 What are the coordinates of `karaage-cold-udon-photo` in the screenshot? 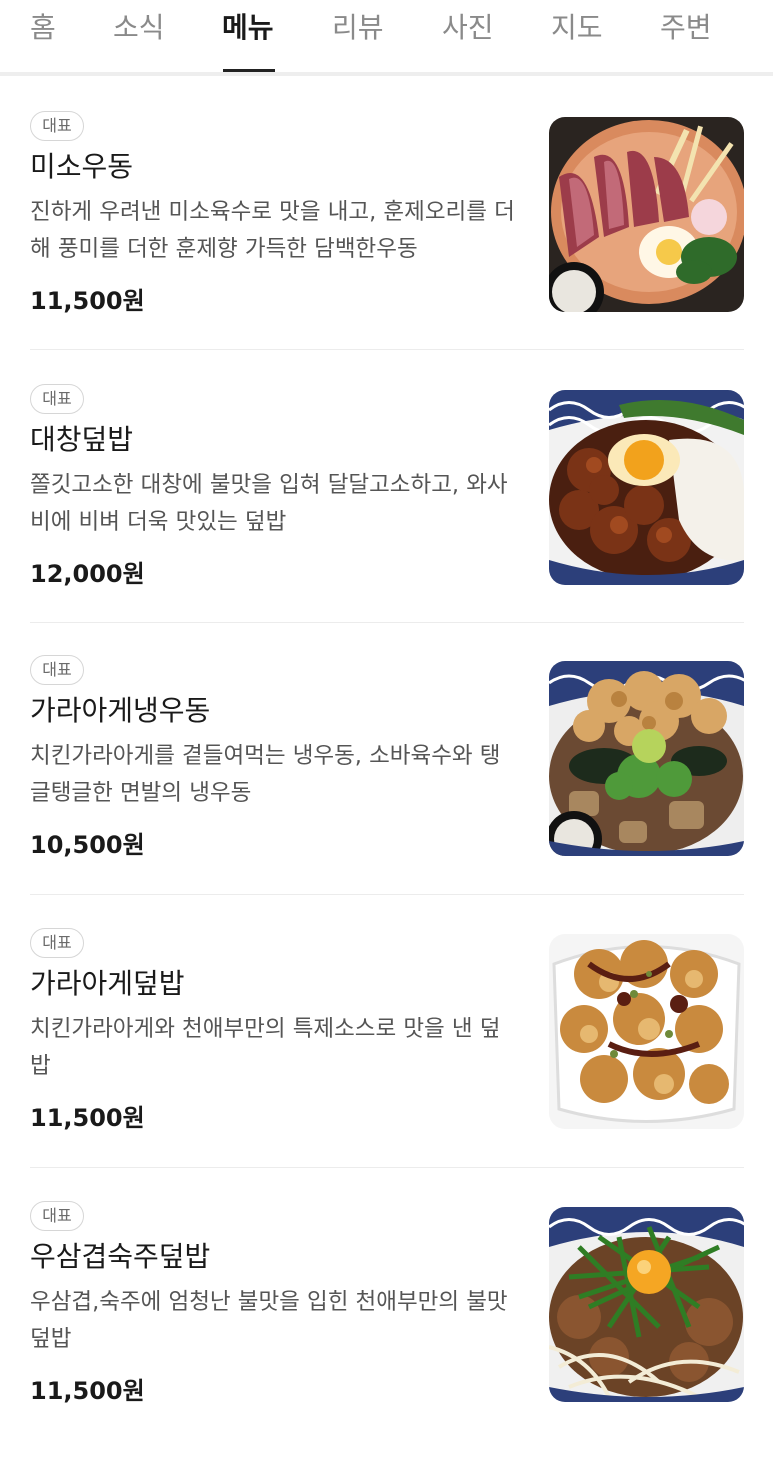 It's located at (646, 758).